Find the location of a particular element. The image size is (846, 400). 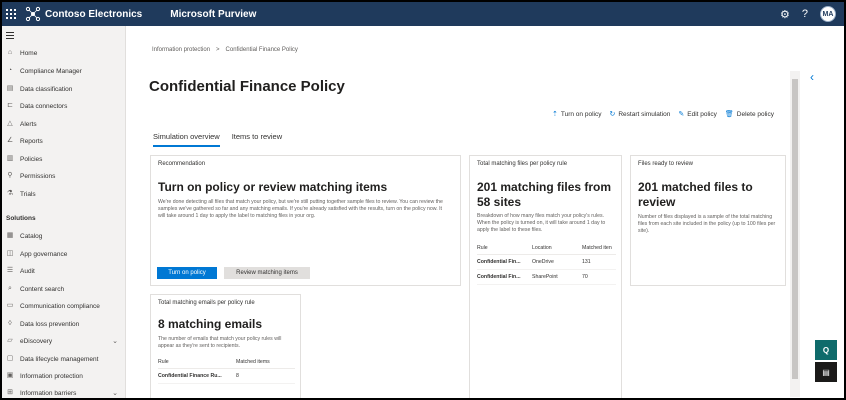

compliance-icon: ◔ is located at coordinates (10, 70).